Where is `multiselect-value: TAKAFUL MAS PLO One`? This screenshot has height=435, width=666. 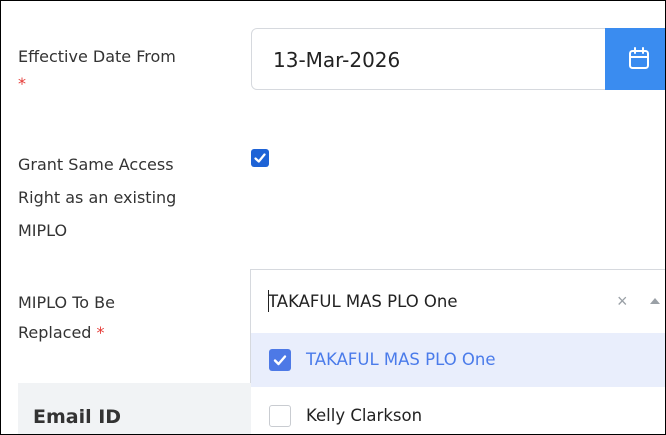
multiselect-value: TAKAFUL MAS PLO One is located at coordinates (363, 302).